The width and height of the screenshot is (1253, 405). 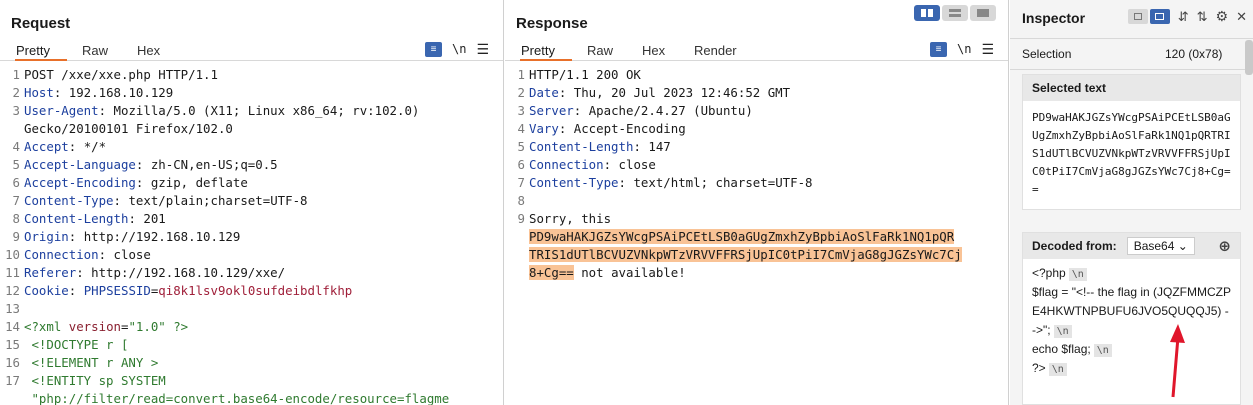 I want to click on line-number: 14, so click(x=12, y=326).